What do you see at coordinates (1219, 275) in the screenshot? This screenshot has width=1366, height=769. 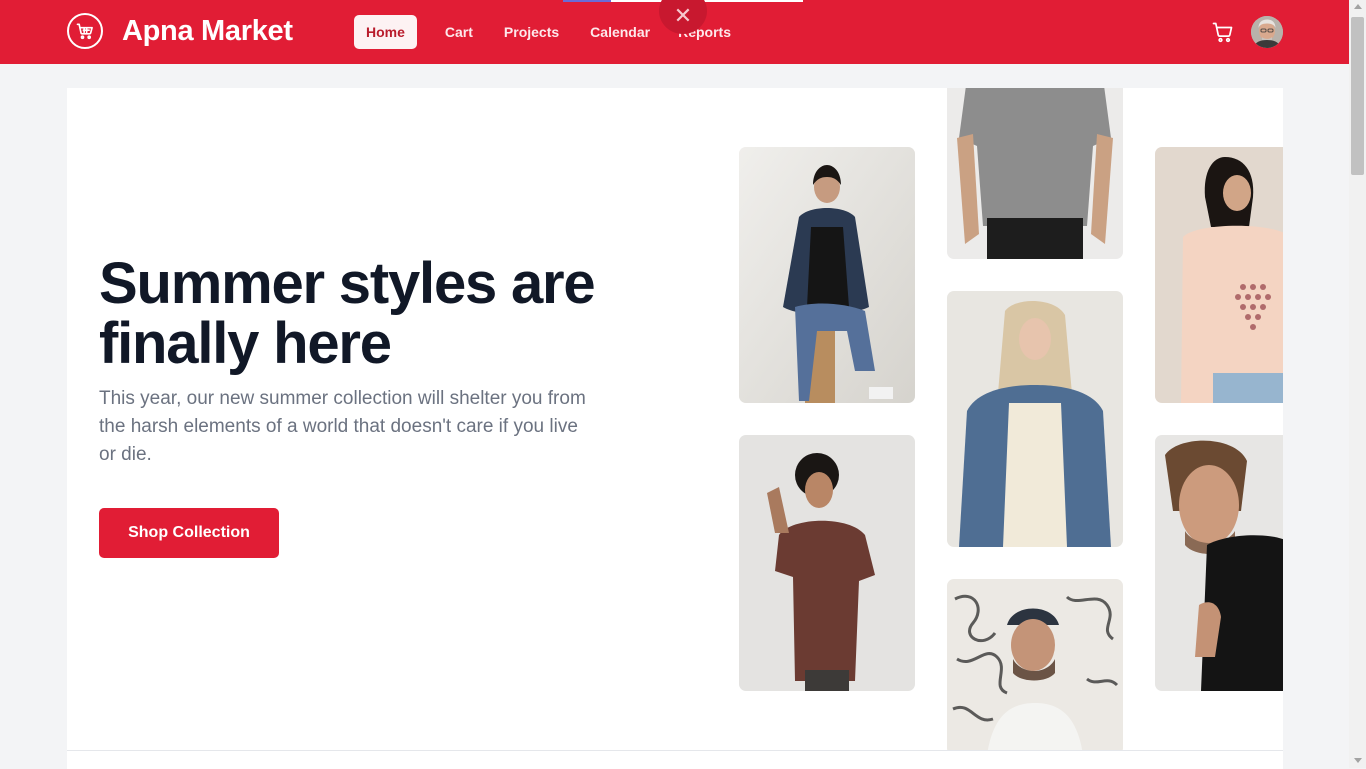 I see `woman-pink-tee-photo` at bounding box center [1219, 275].